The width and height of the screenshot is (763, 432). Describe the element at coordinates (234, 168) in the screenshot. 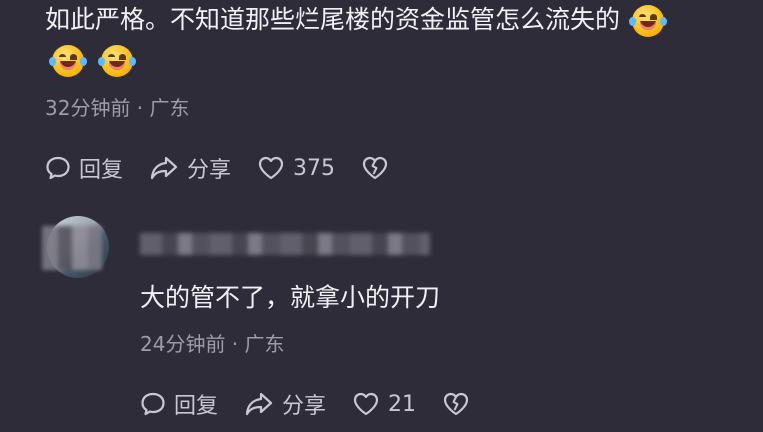

I see `comment-actions: 回复 分享 375` at that location.